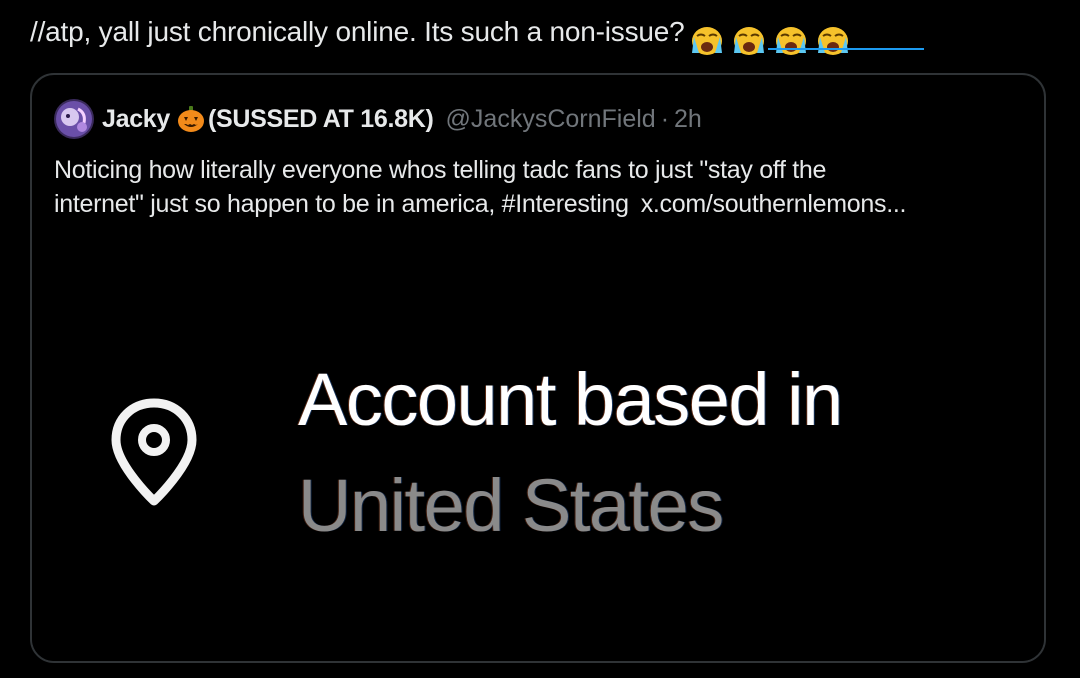  What do you see at coordinates (688, 119) in the screenshot?
I see `timestamp: 2h` at bounding box center [688, 119].